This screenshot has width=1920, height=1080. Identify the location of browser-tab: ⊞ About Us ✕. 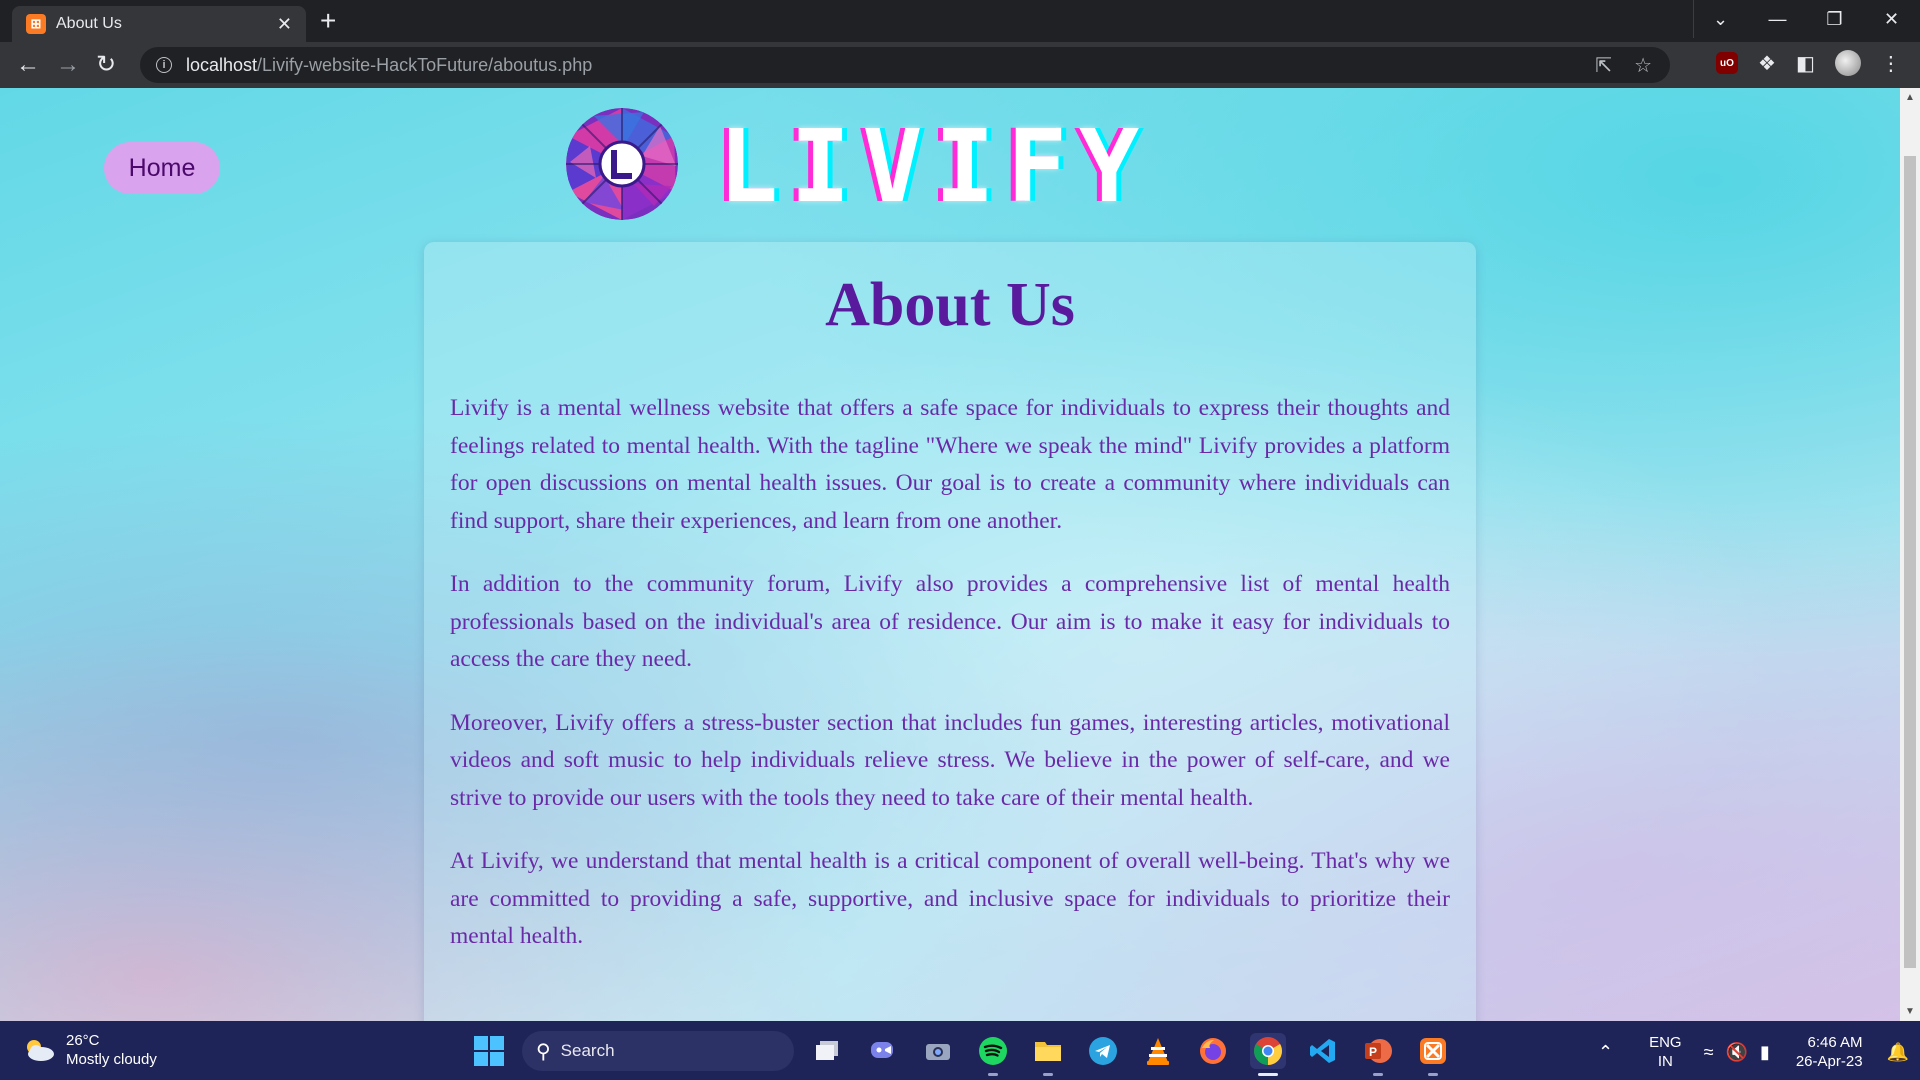
(159, 24).